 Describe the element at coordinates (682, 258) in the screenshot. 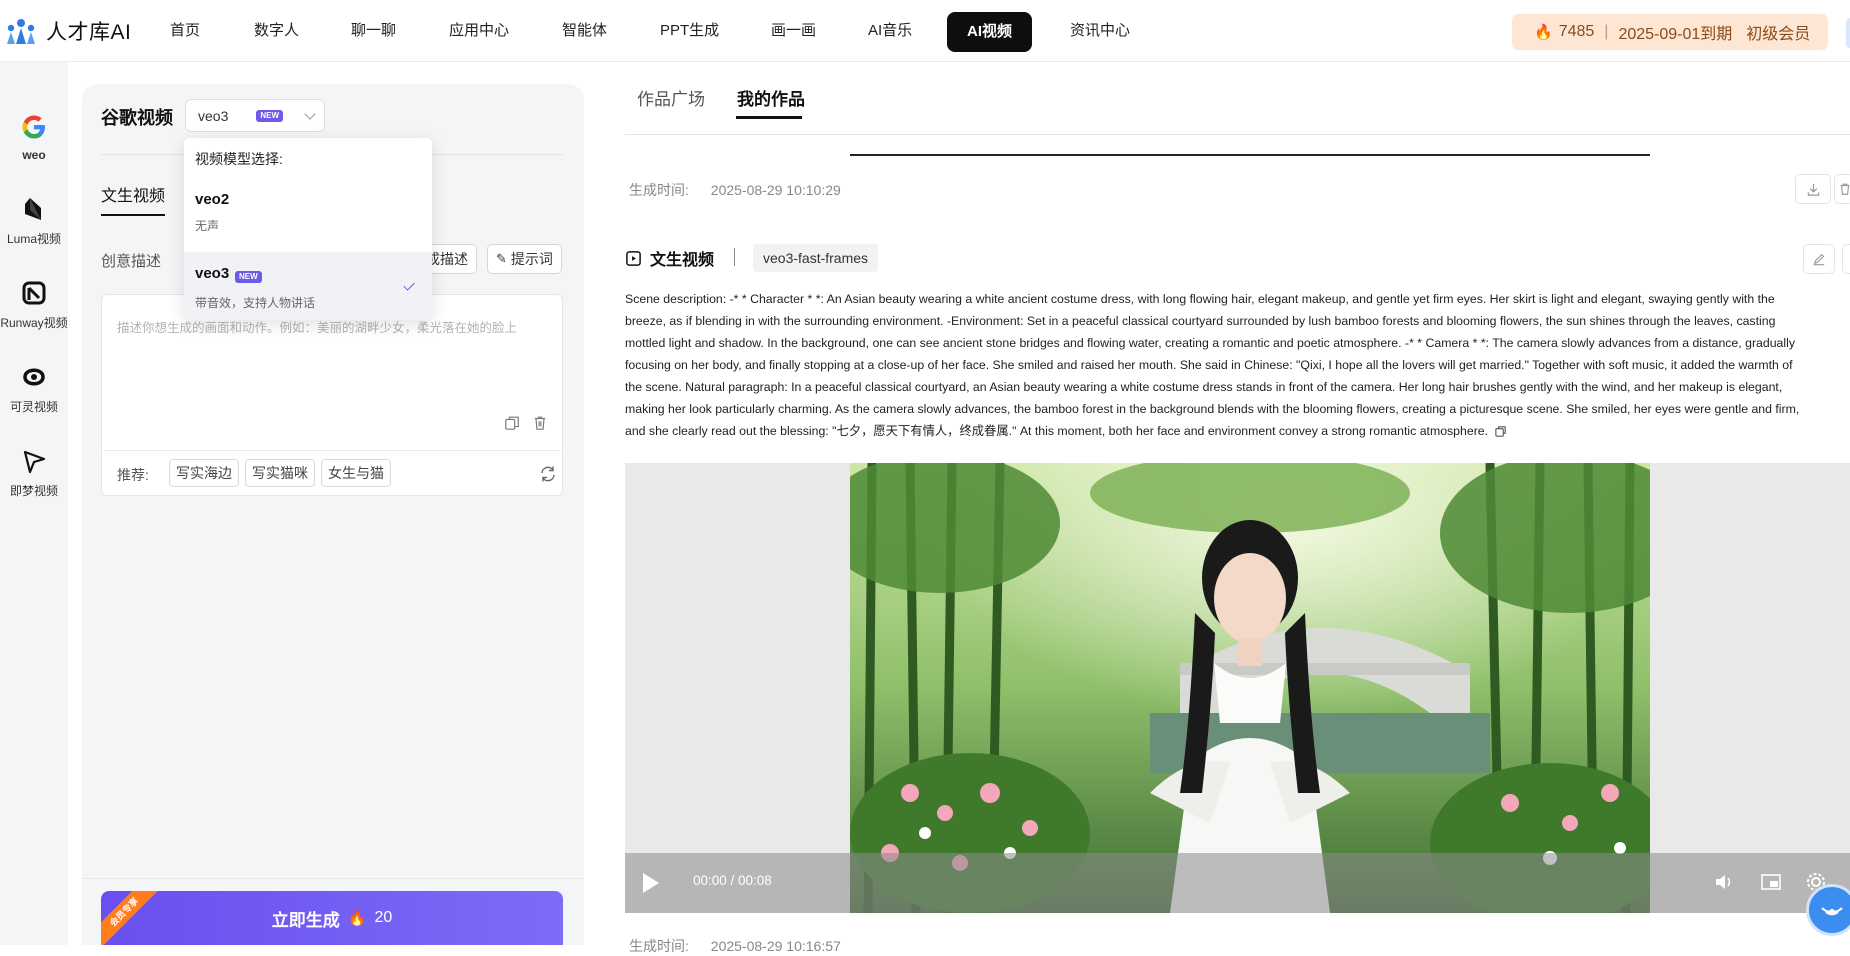

I see `section-title-text: 文生视频` at that location.